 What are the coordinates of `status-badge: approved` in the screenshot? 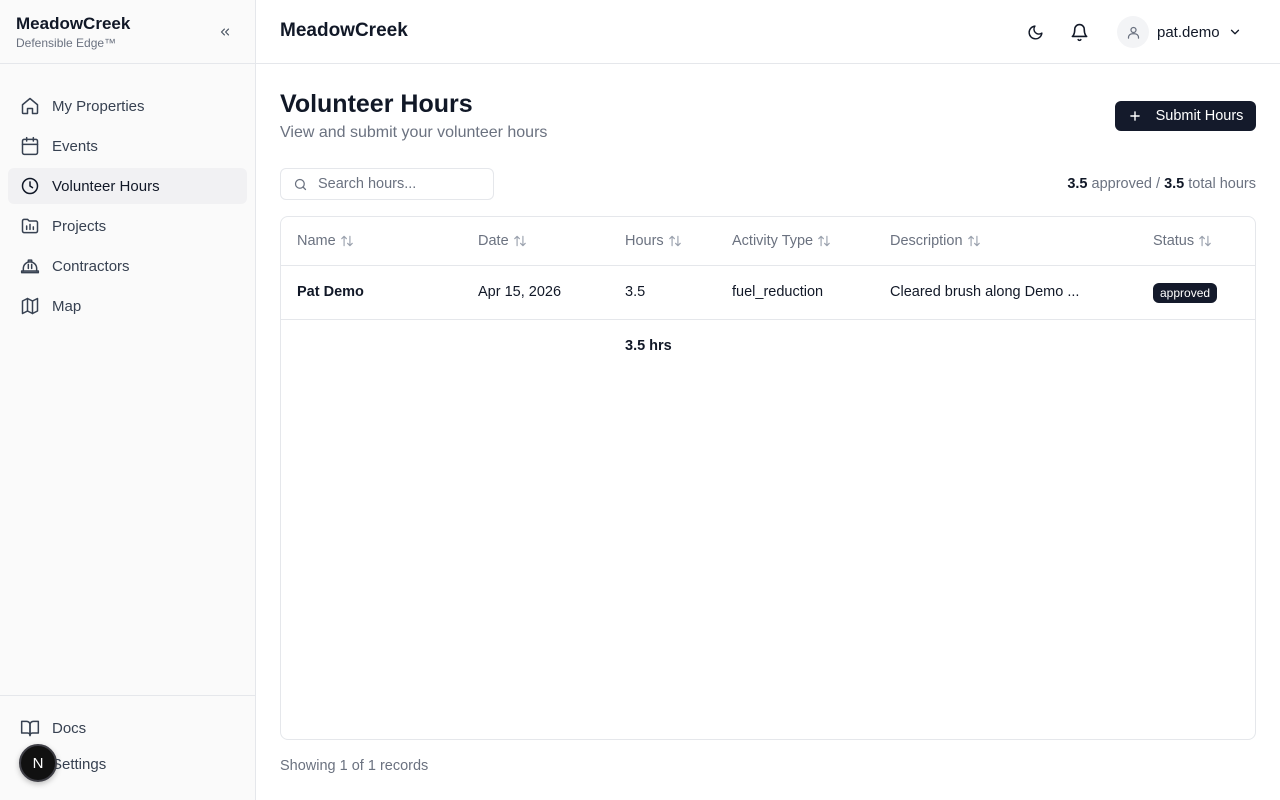 It's located at (1185, 293).